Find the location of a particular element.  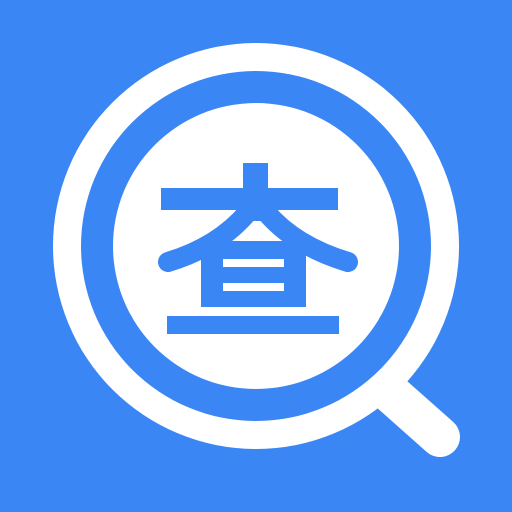

glyph-box-top is located at coordinates (253, 250).